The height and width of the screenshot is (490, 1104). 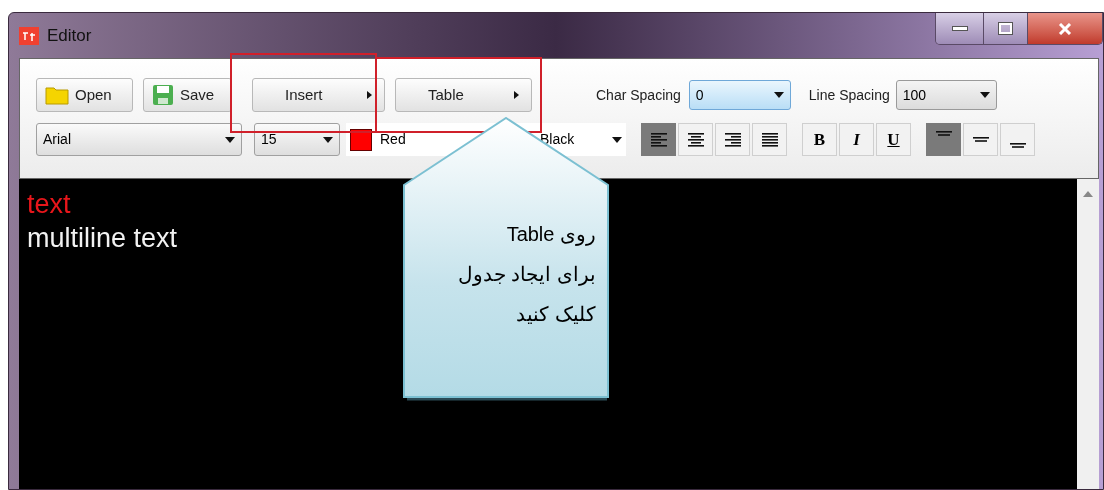 What do you see at coordinates (69, 35) in the screenshot?
I see `window-title: Editor` at bounding box center [69, 35].